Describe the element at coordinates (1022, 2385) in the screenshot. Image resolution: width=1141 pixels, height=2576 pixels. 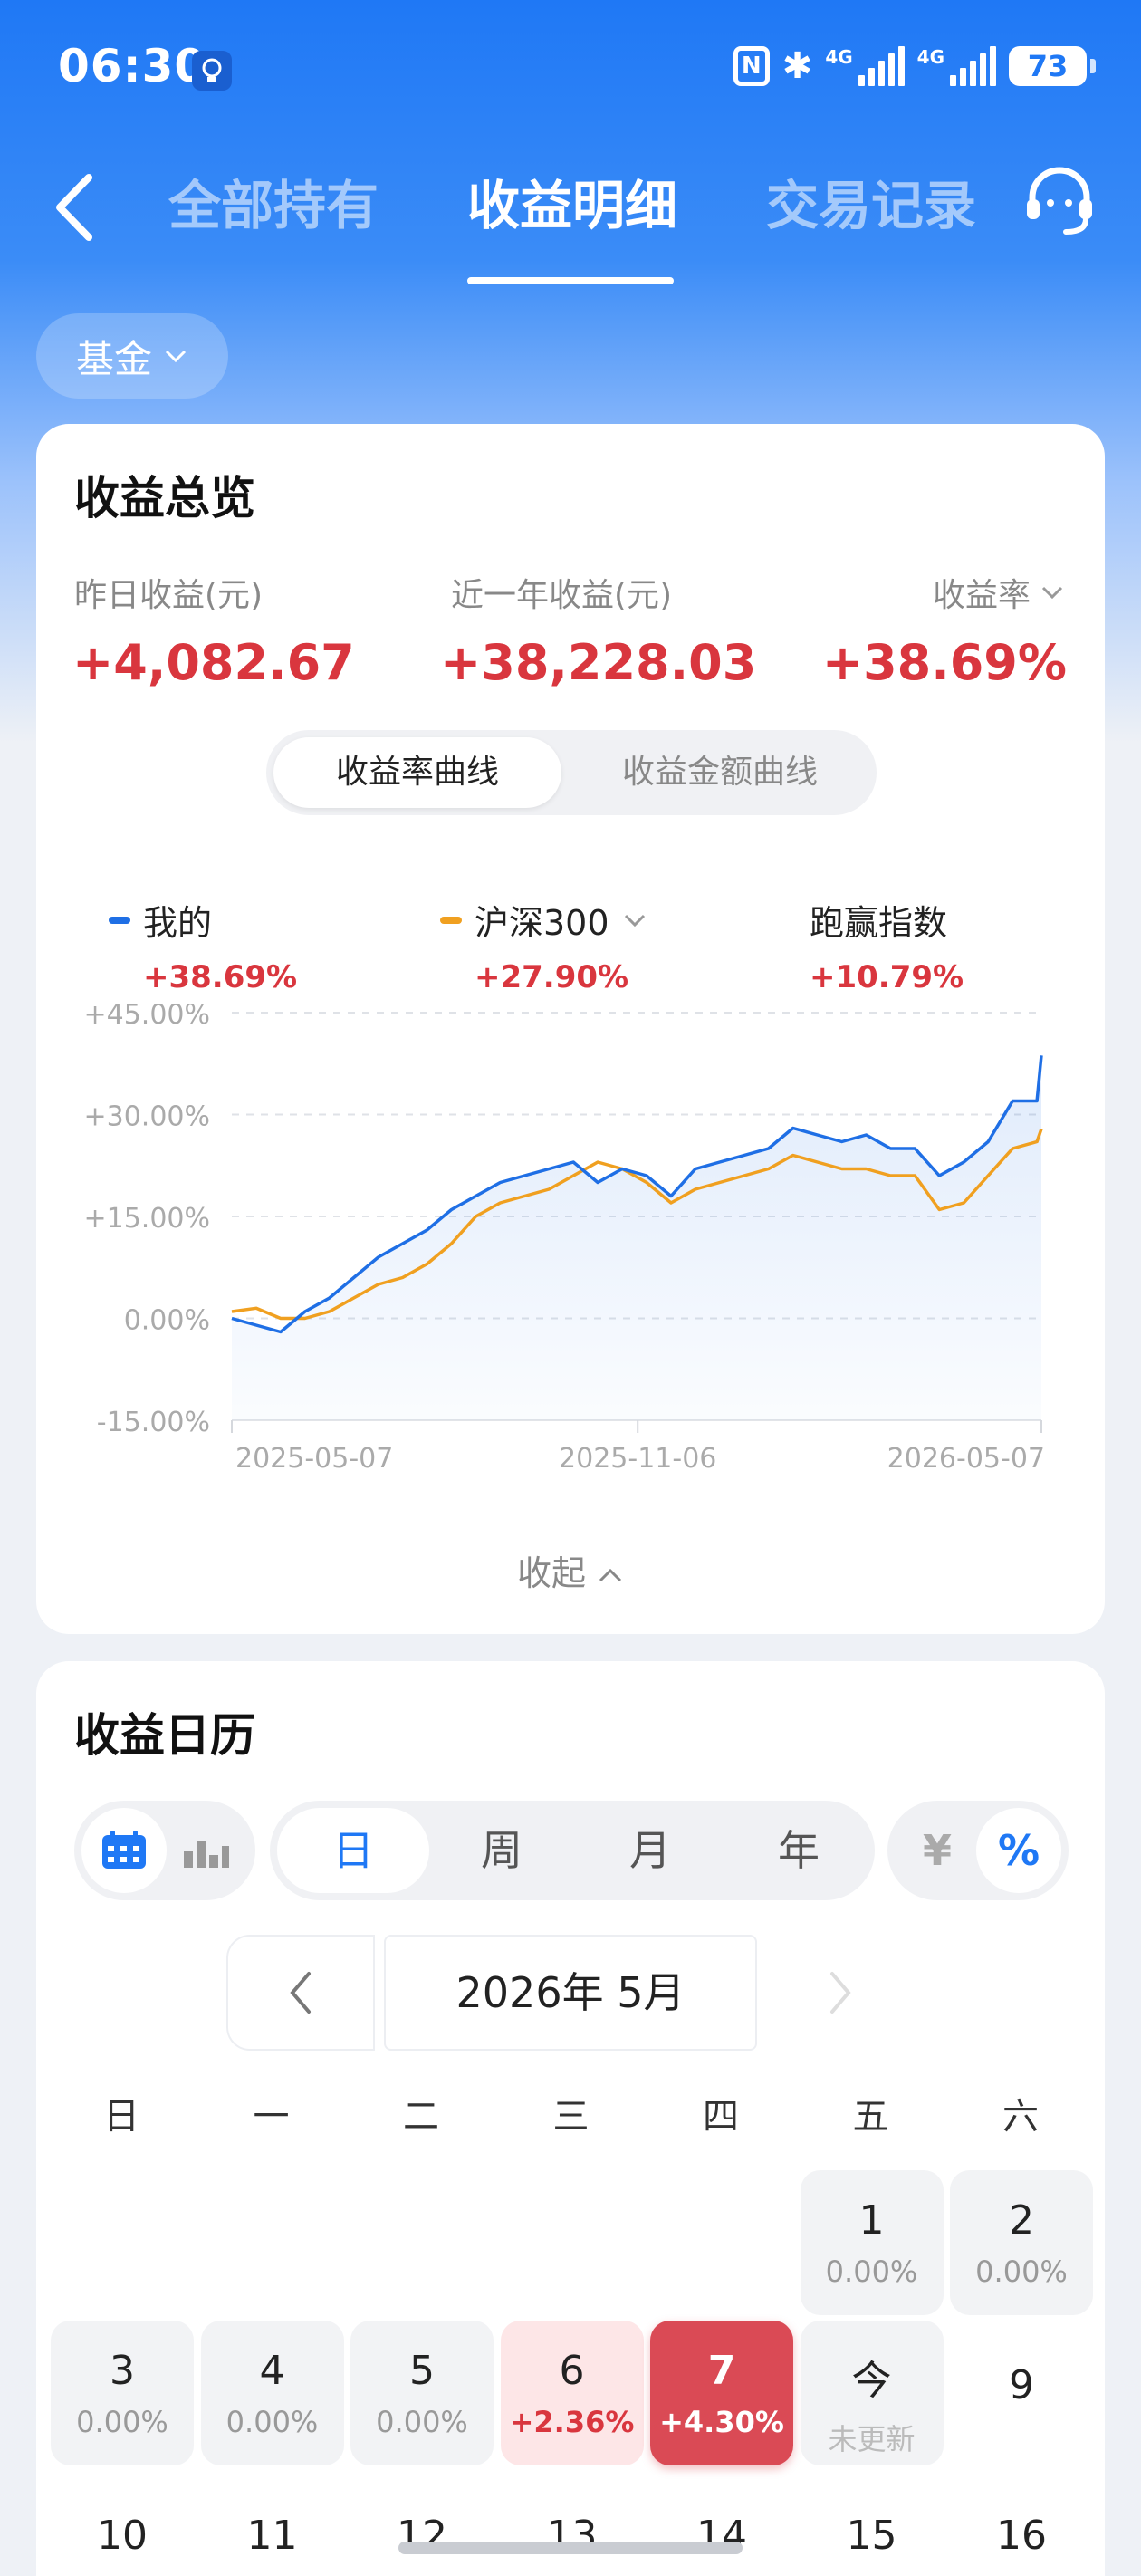
I see `day-number: 9` at that location.